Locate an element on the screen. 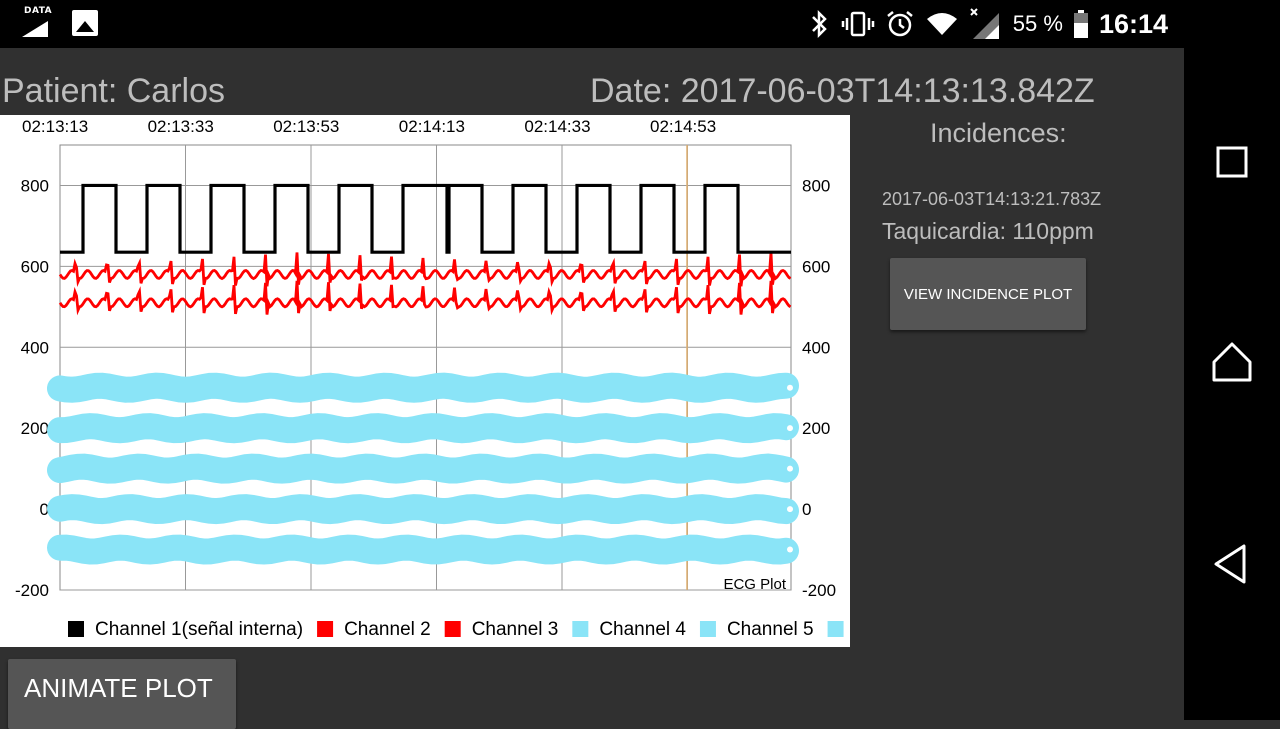  record-date: Date: 2017-06-03T14:13:13.842Z is located at coordinates (842, 91).